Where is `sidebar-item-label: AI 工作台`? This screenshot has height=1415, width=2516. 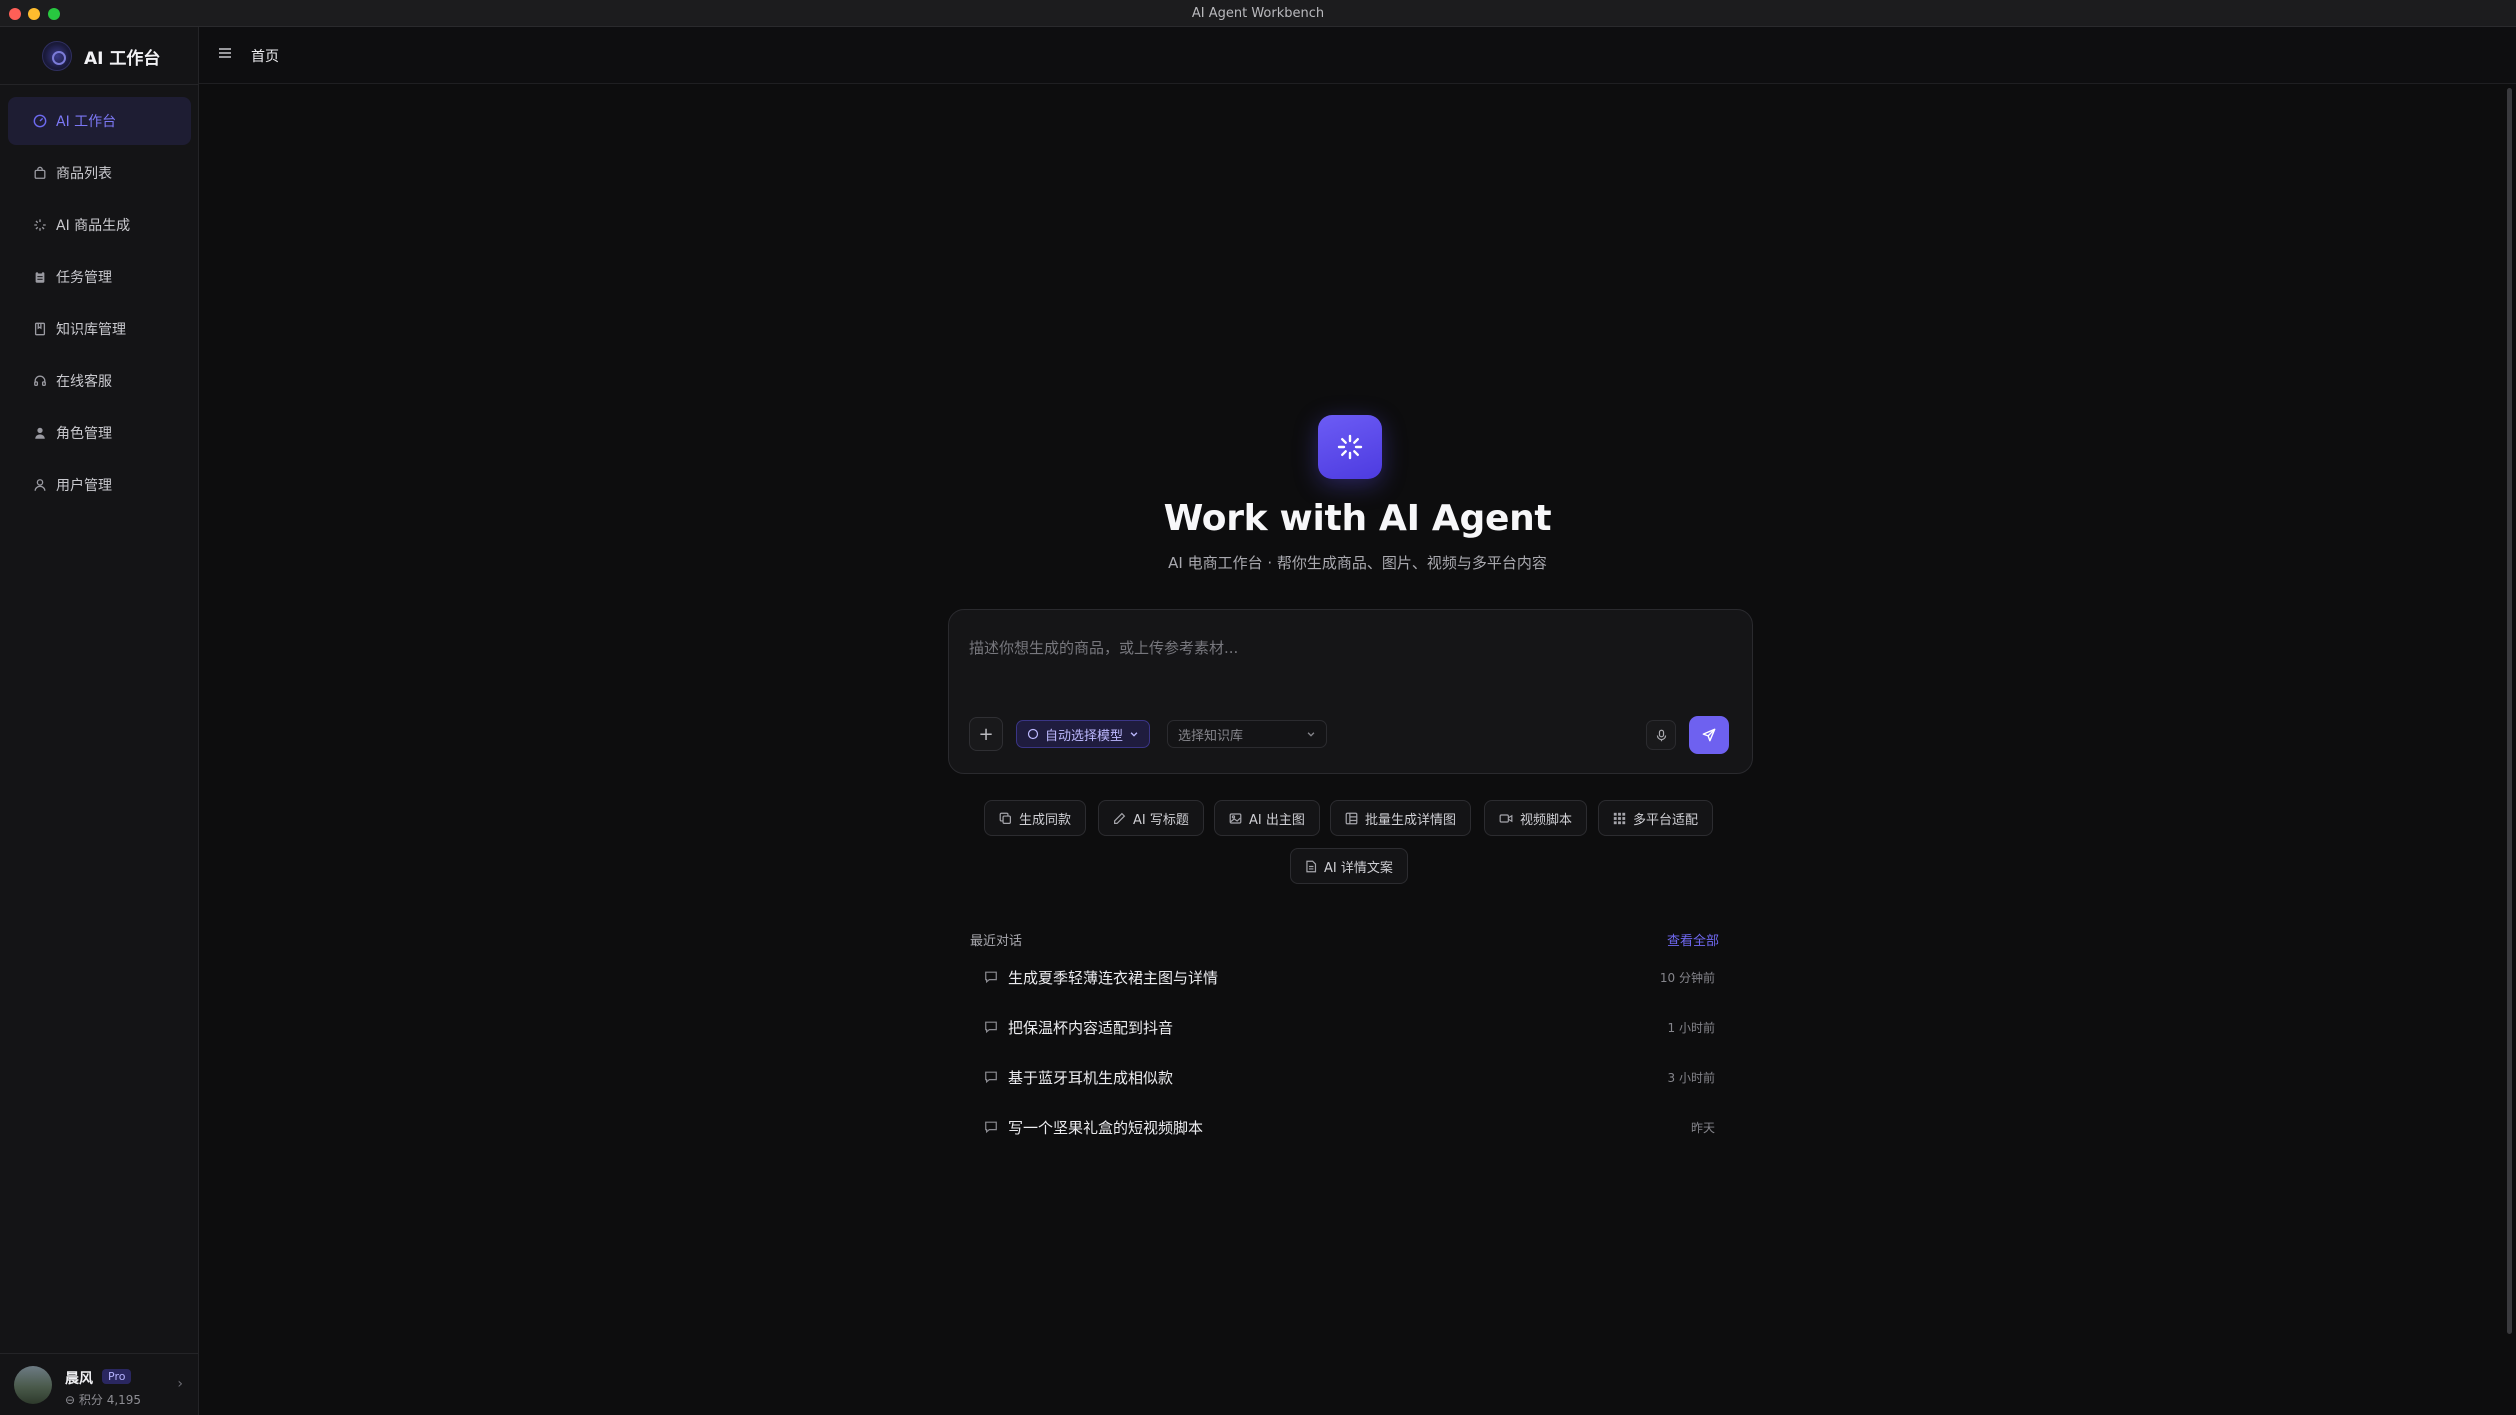 sidebar-item-label: AI 工作台 is located at coordinates (86, 122).